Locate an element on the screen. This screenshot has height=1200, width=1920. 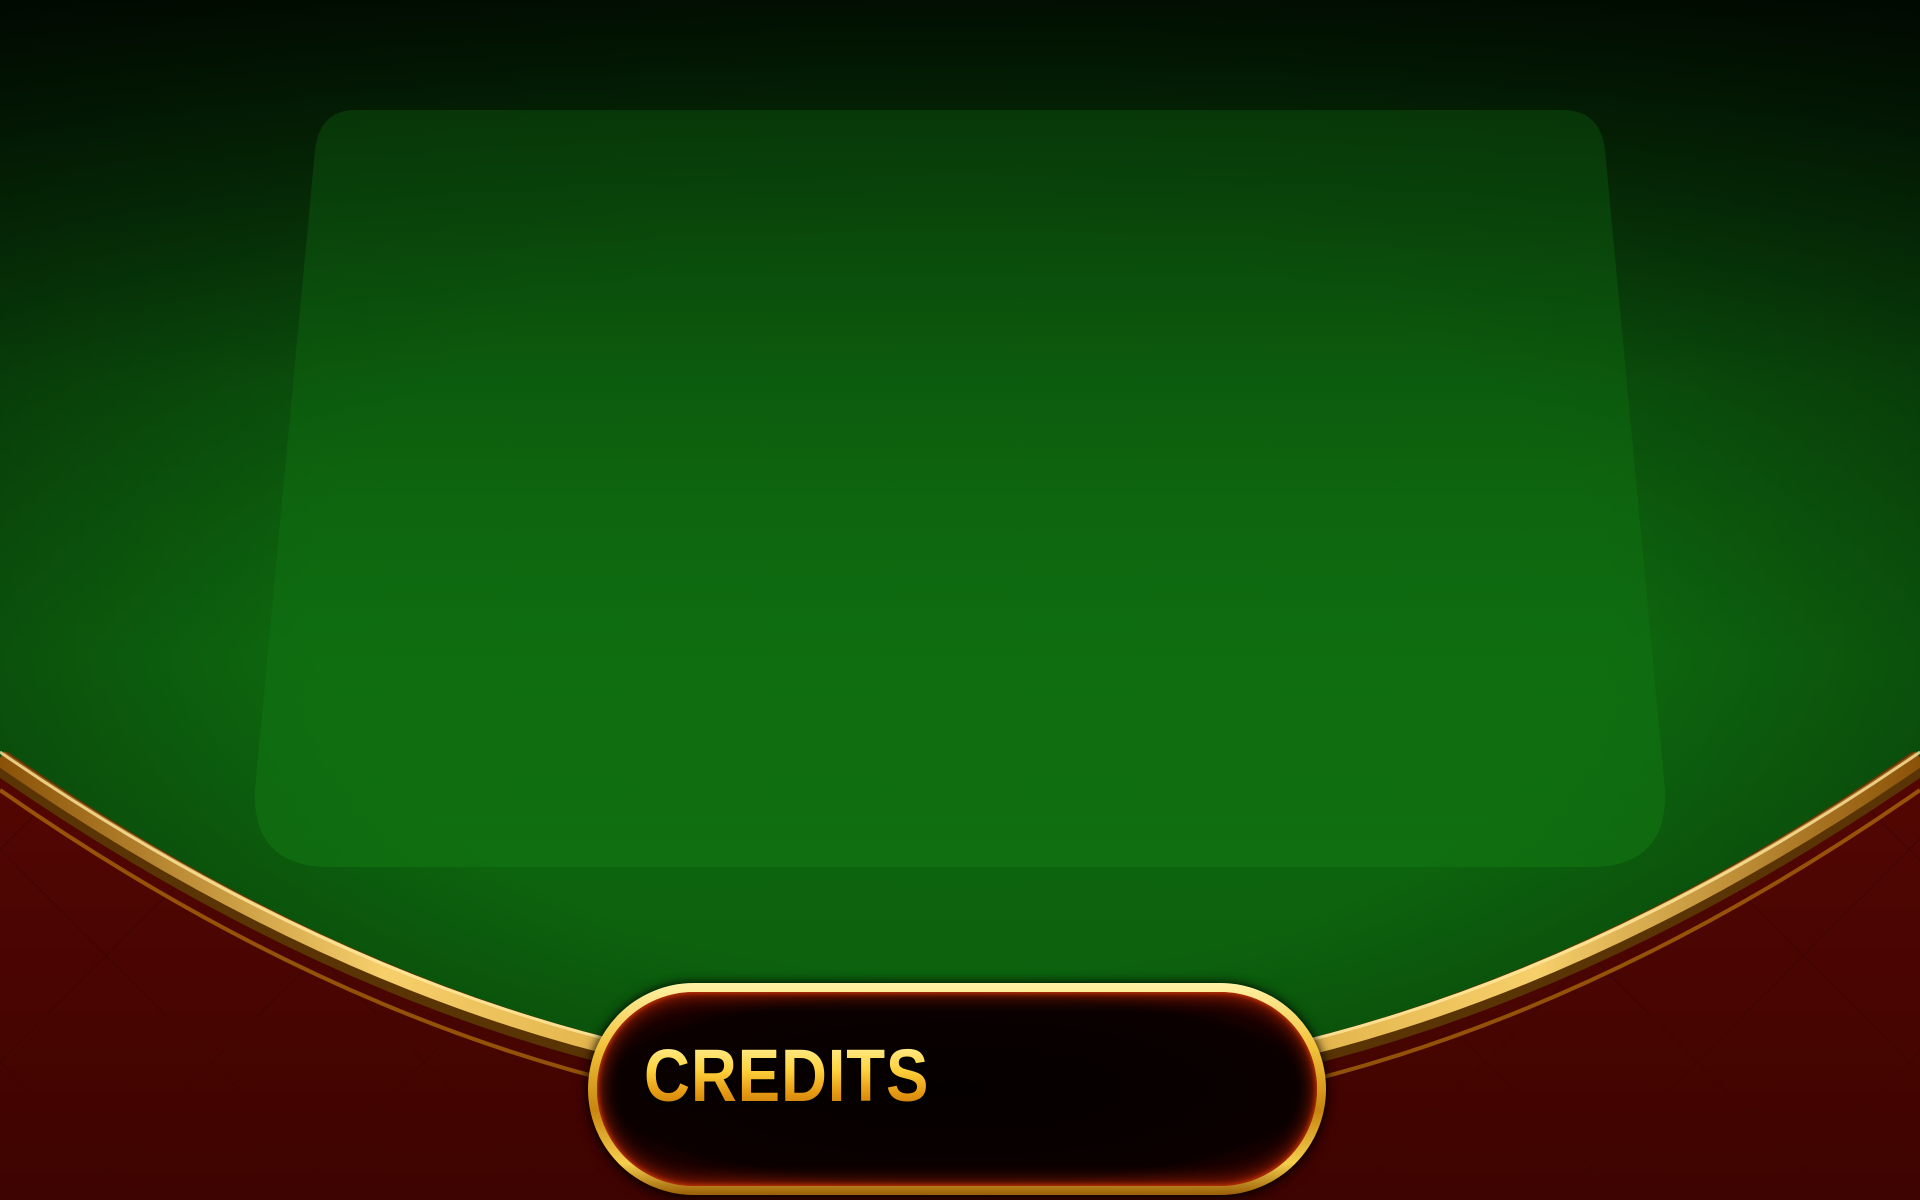
credits-display: CREDITS is located at coordinates (957, 1089).